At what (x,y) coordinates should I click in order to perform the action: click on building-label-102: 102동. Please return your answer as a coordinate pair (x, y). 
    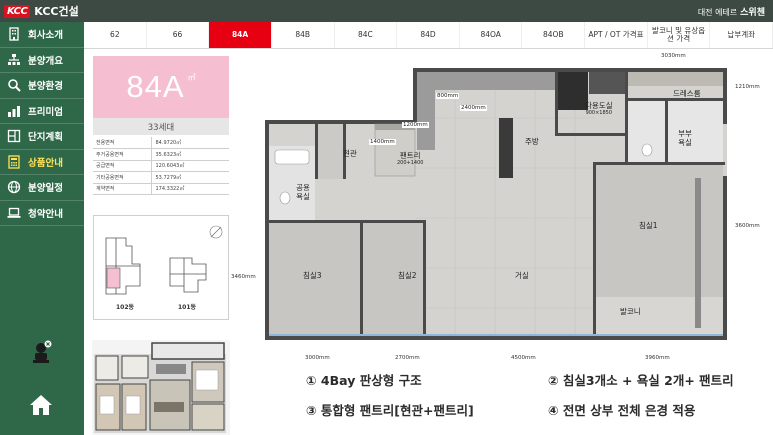
    Looking at the image, I should click on (125, 307).